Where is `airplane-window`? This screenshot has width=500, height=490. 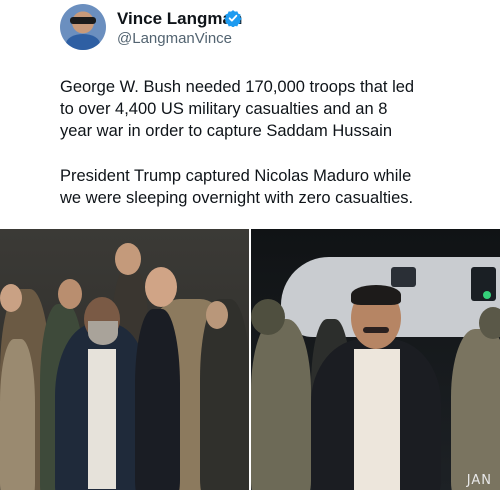
airplane-window is located at coordinates (403, 277).